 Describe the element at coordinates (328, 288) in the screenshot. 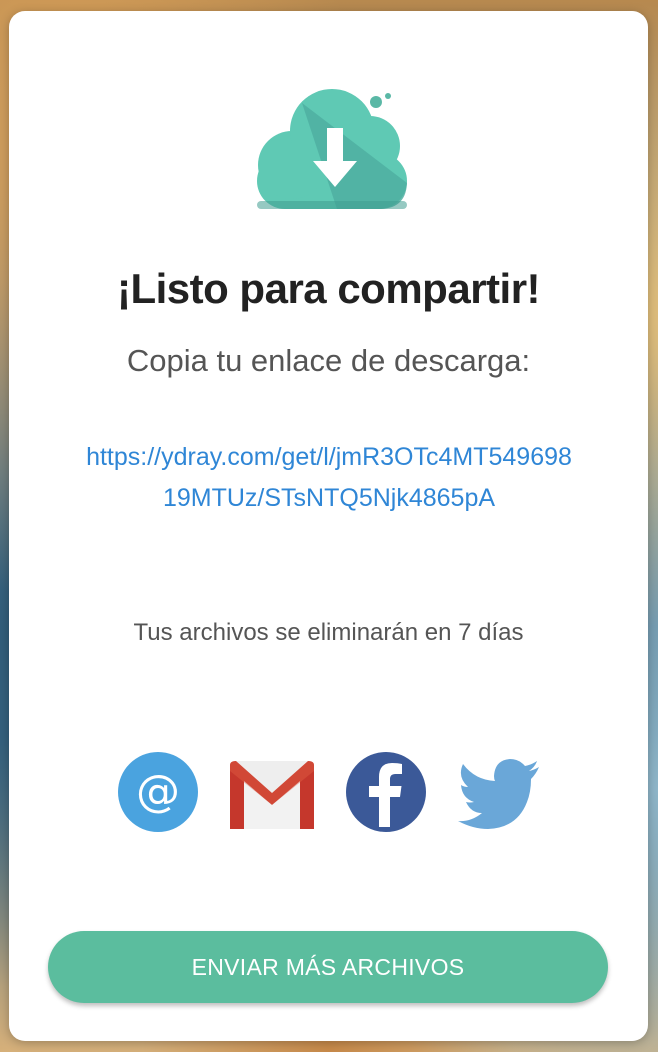

I see `dialog-title: ¡Listo para compartir!` at that location.